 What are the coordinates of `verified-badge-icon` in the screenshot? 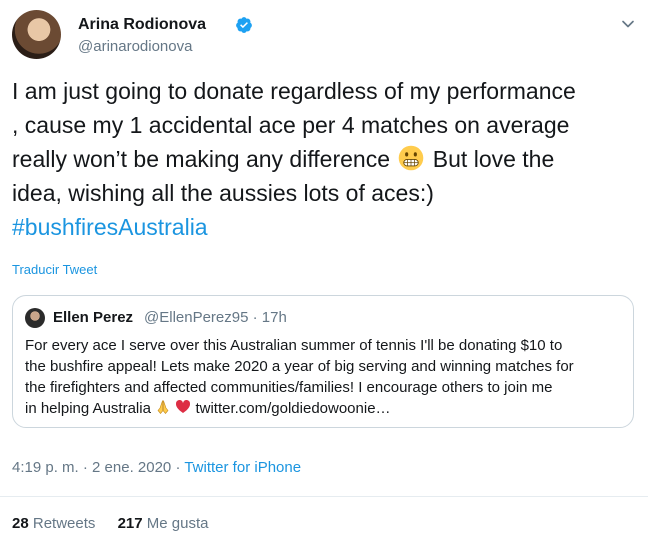 It's located at (244, 25).